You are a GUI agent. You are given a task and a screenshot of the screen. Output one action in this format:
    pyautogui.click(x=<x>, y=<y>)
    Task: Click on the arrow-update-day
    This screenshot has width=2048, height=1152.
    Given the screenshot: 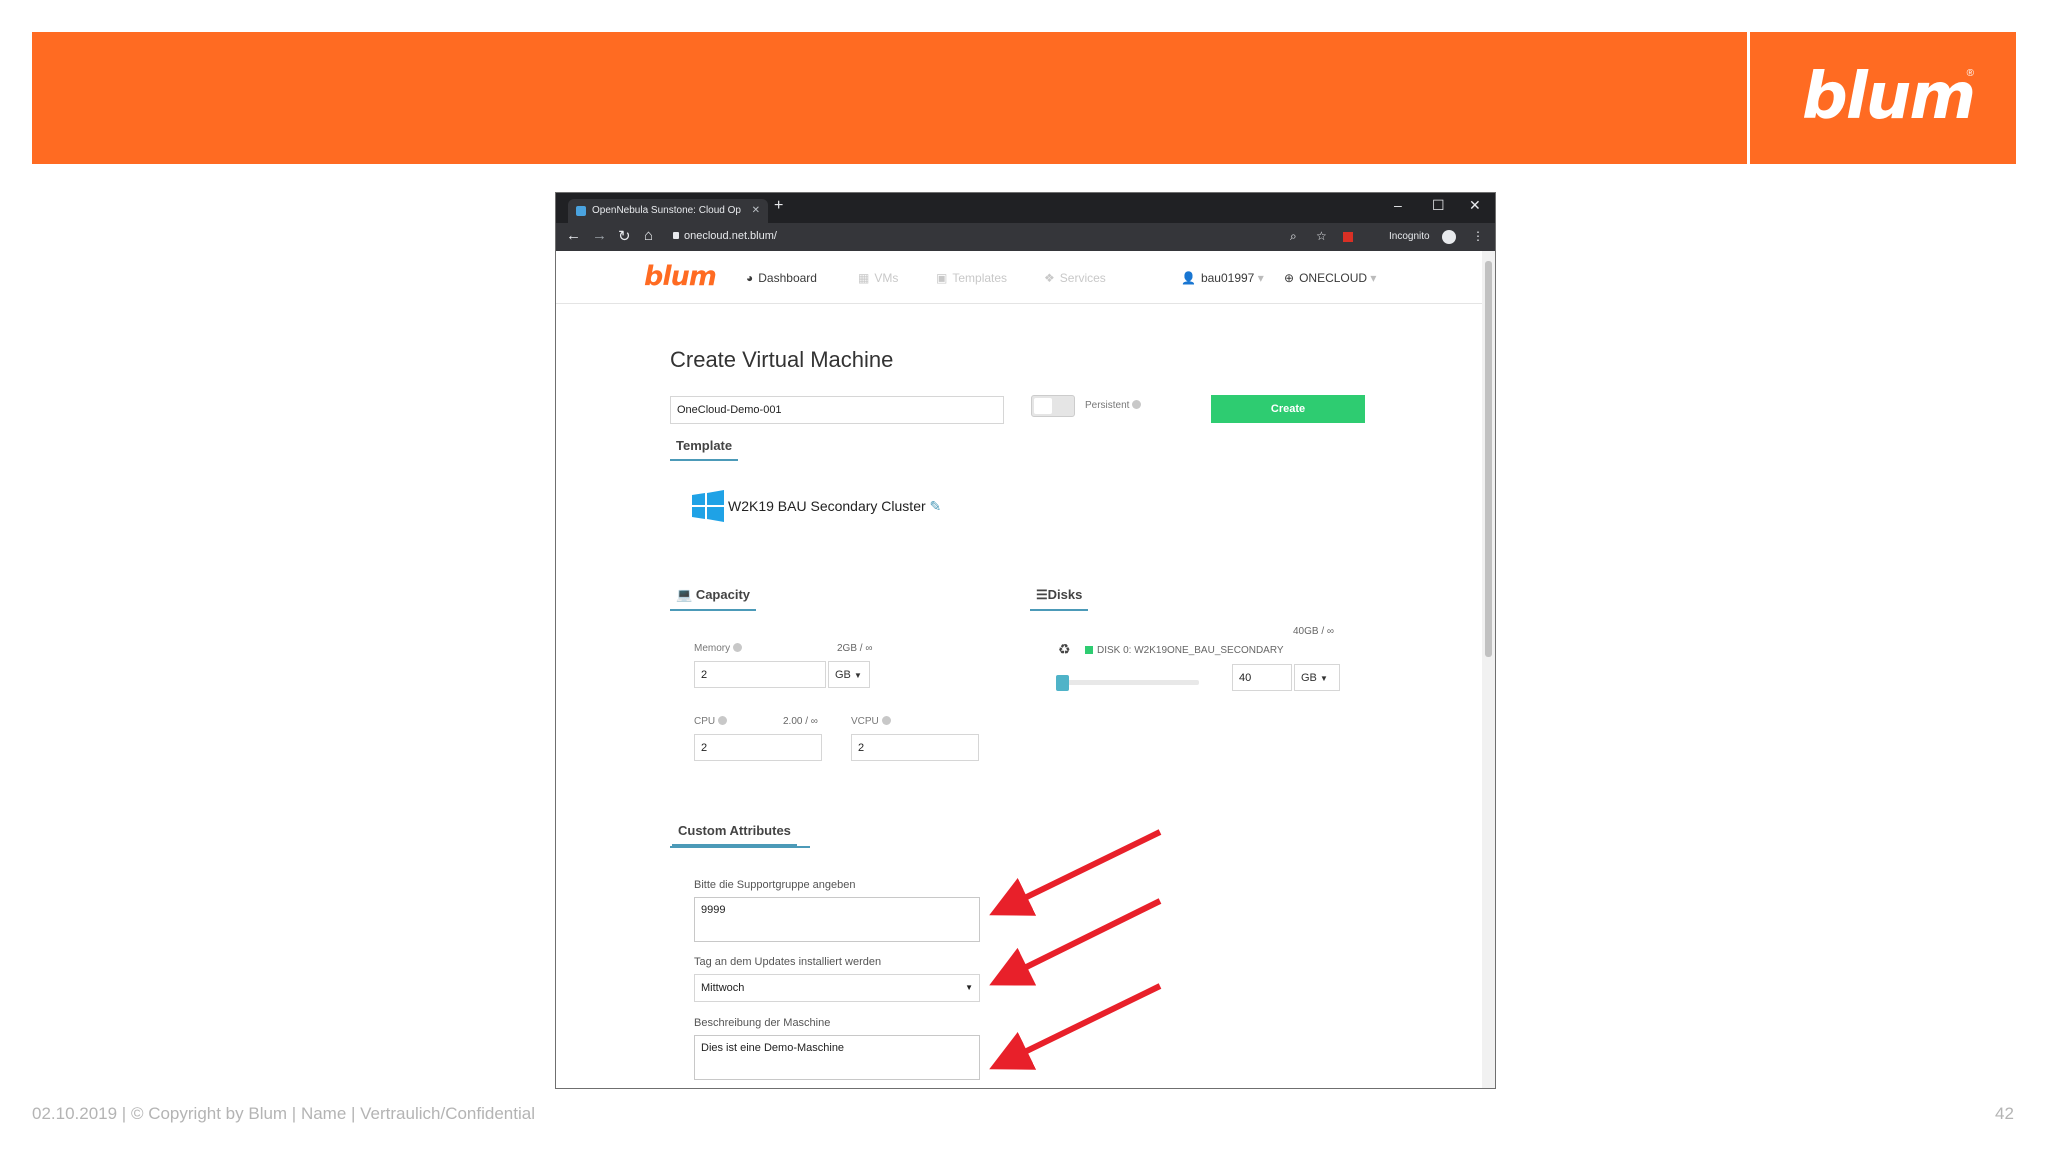 What is the action you would take?
    pyautogui.click(x=1075, y=942)
    